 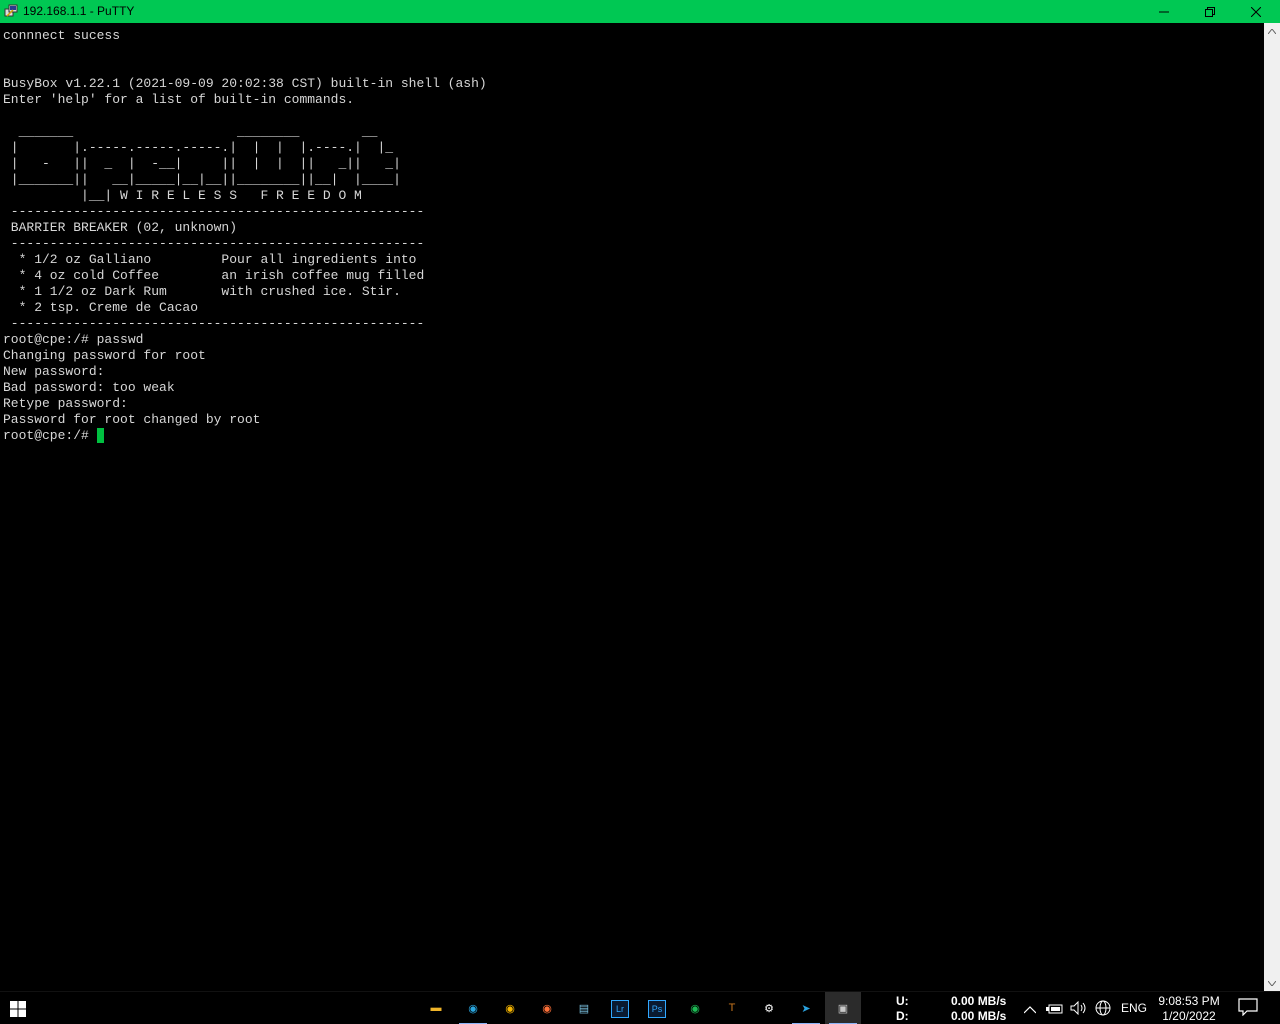 I want to click on network-button, so click(x=1103, y=1009).